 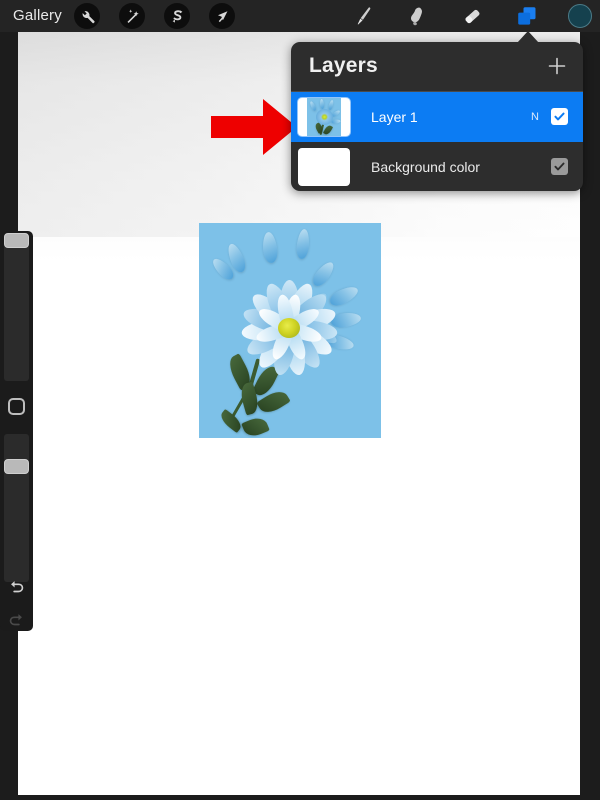 I want to click on layers-icon, so click(x=527, y=16).